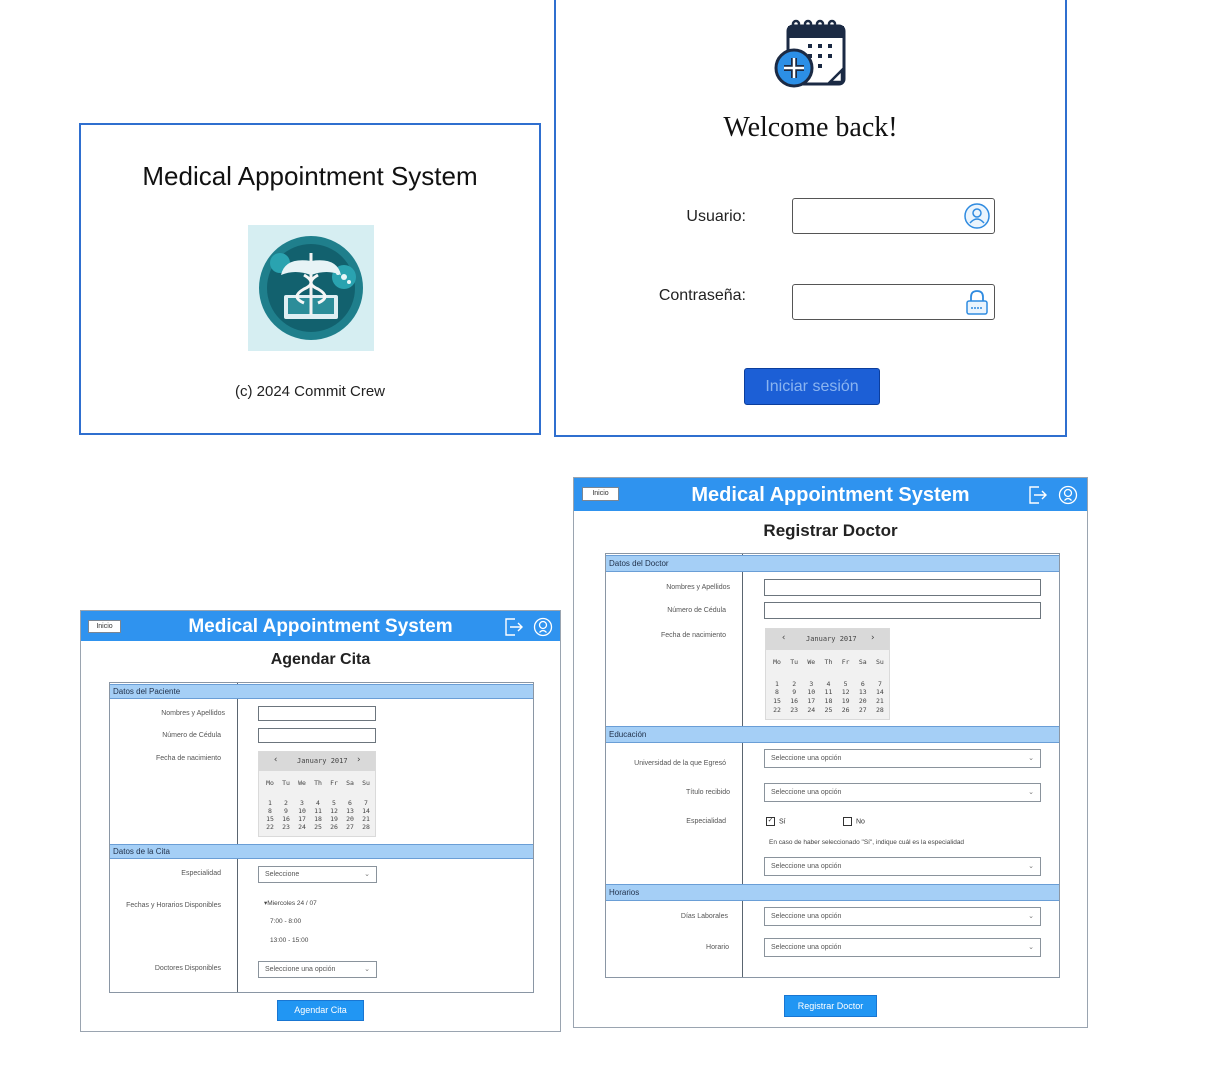  What do you see at coordinates (902, 947) in the screenshot?
I see `schedule-select: Seleccione una opción ⌄` at bounding box center [902, 947].